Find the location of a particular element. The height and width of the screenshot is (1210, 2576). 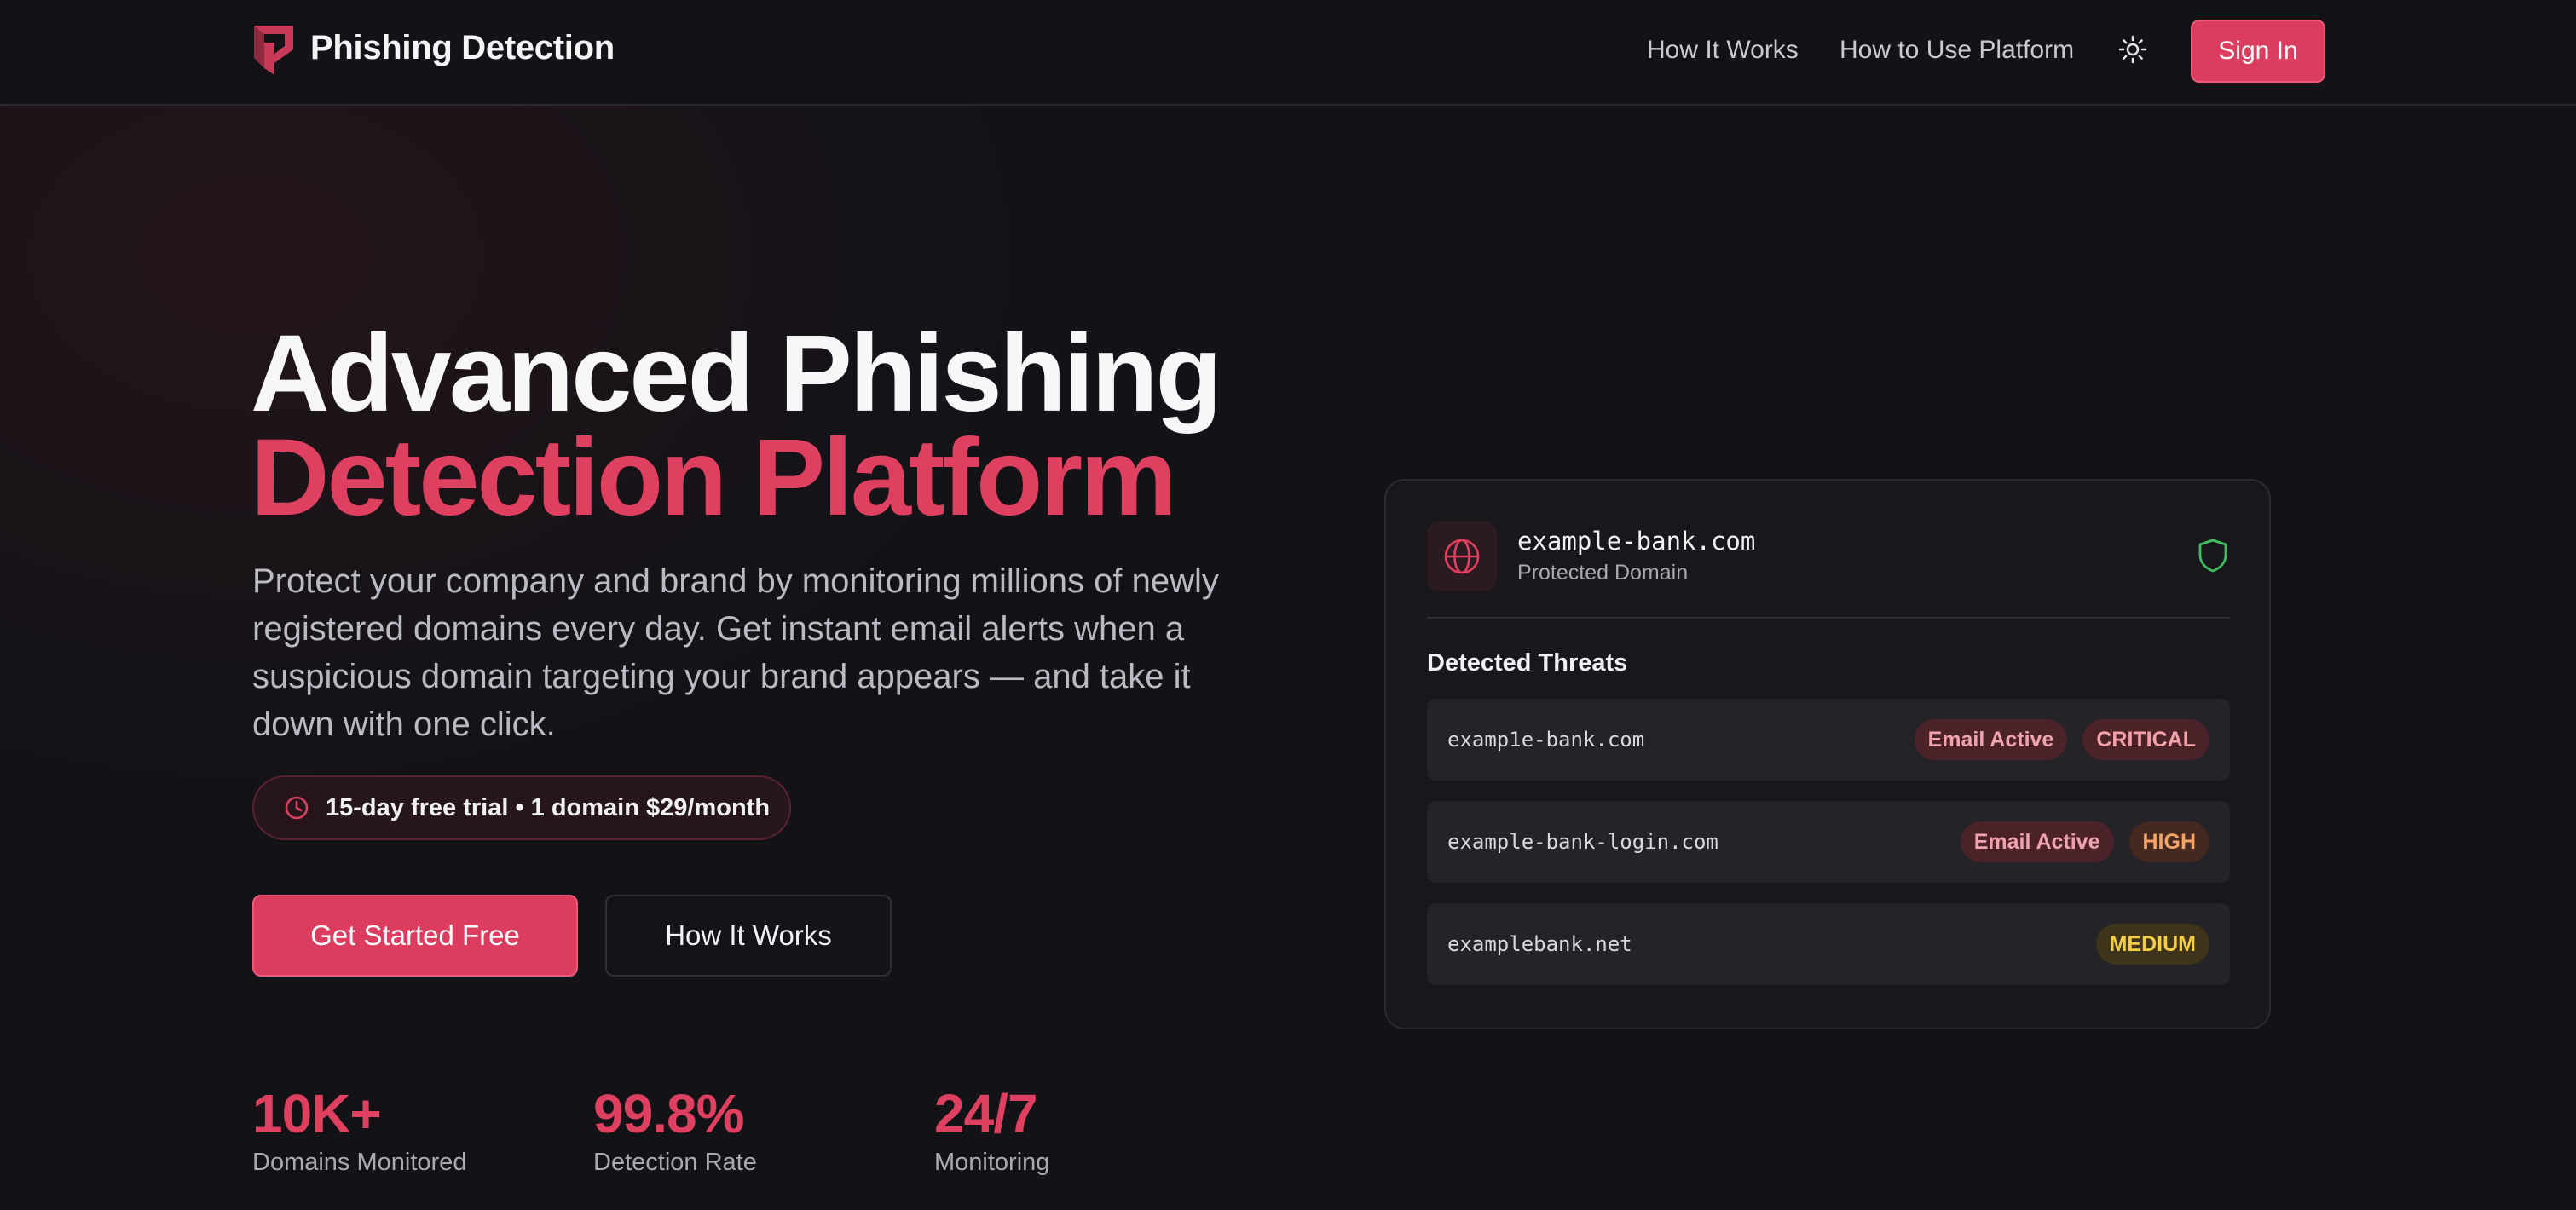

brand-name: Phishing Detection is located at coordinates (462, 48).